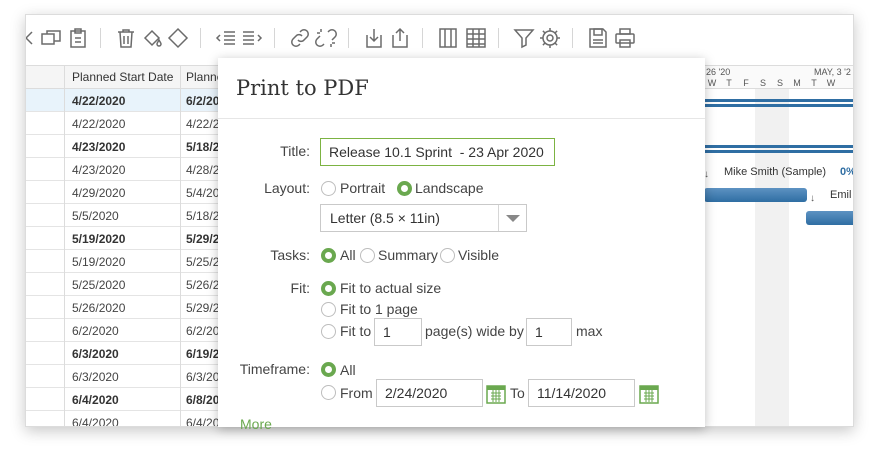 The image size is (878, 462). Describe the element at coordinates (478, 255) in the screenshot. I see `tasks-visible-label: Visible` at that location.